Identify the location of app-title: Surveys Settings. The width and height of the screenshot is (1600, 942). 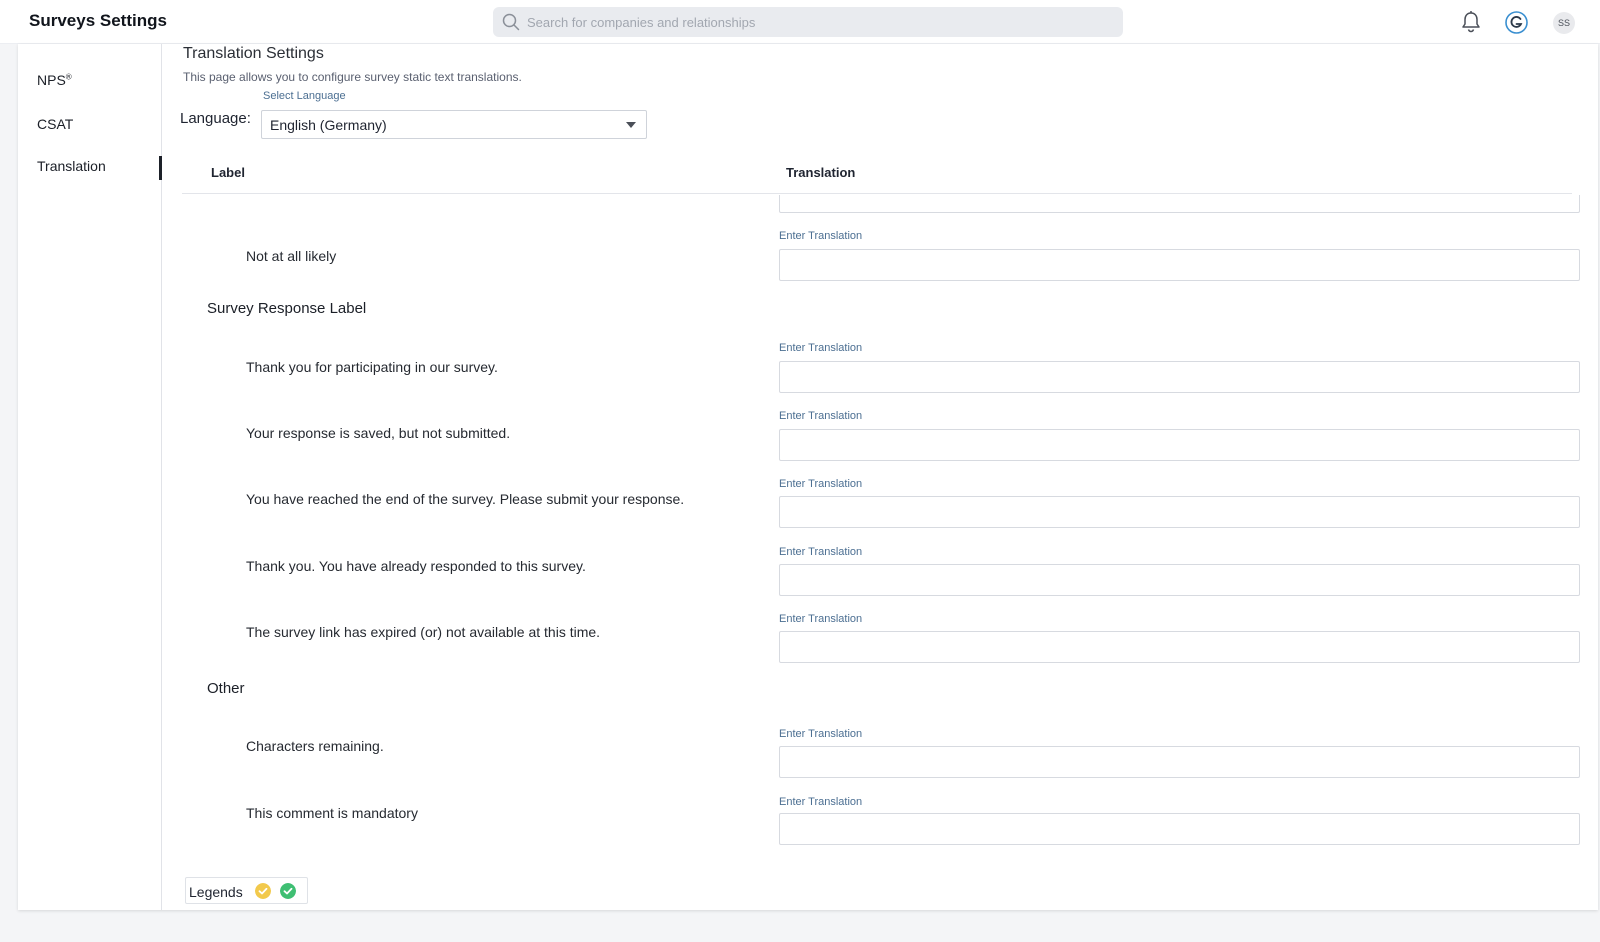
(98, 20).